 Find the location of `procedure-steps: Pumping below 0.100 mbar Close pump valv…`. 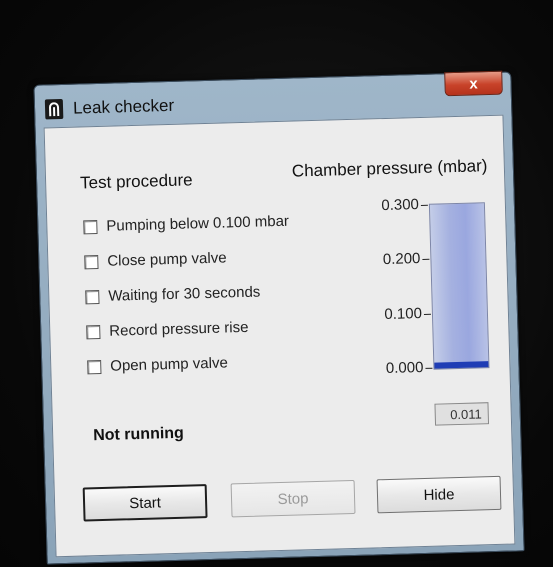

procedure-steps: Pumping below 0.100 mbar Close pump valv… is located at coordinates (200, 293).